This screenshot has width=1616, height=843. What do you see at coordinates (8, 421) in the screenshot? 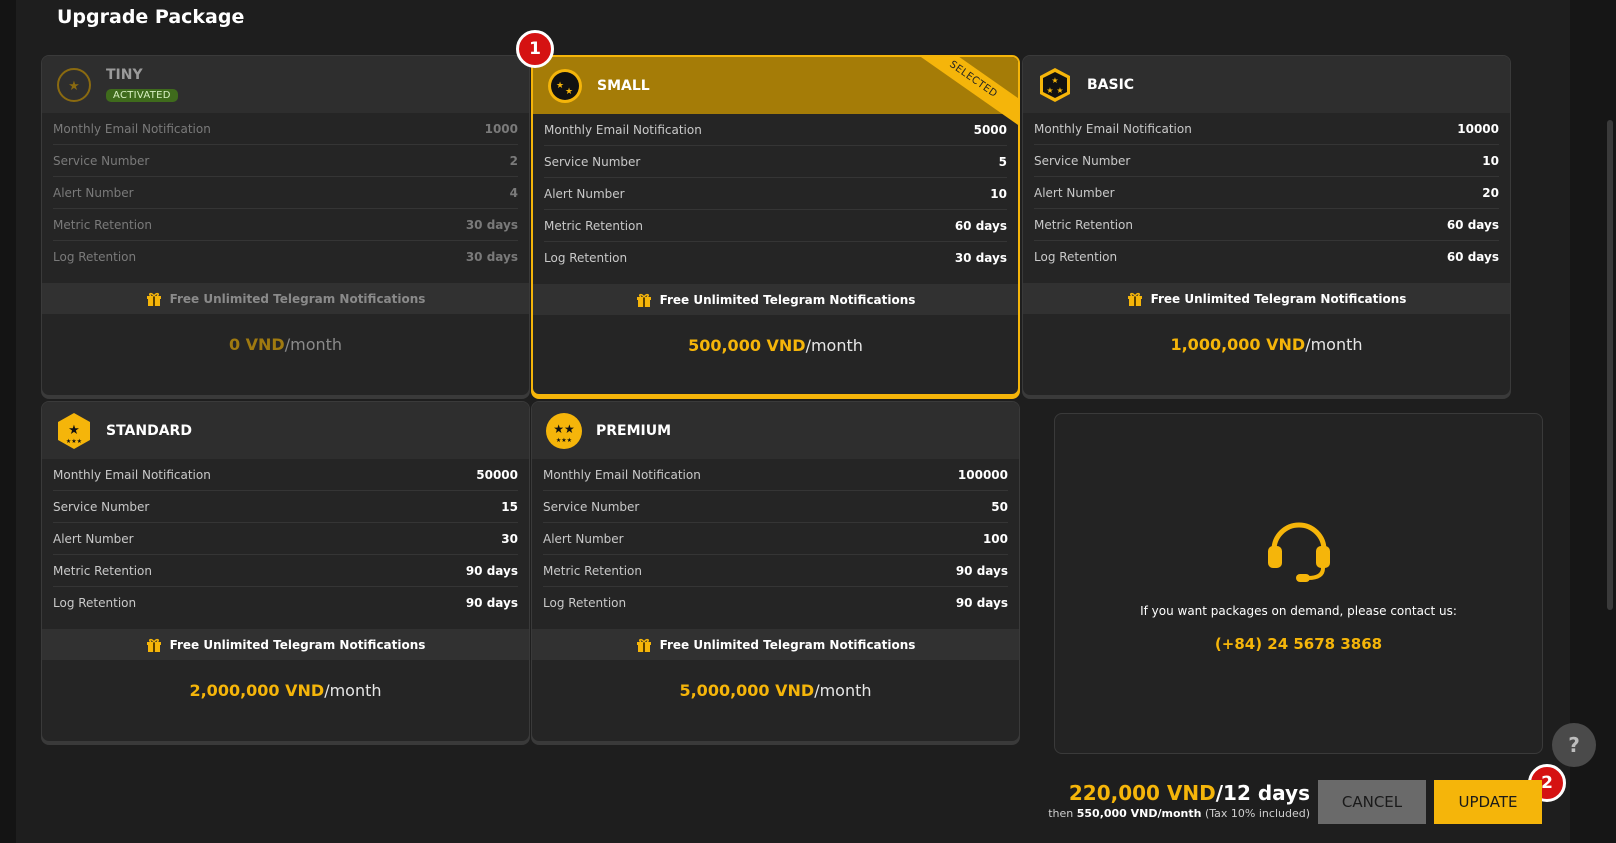
I see `left-edge` at bounding box center [8, 421].